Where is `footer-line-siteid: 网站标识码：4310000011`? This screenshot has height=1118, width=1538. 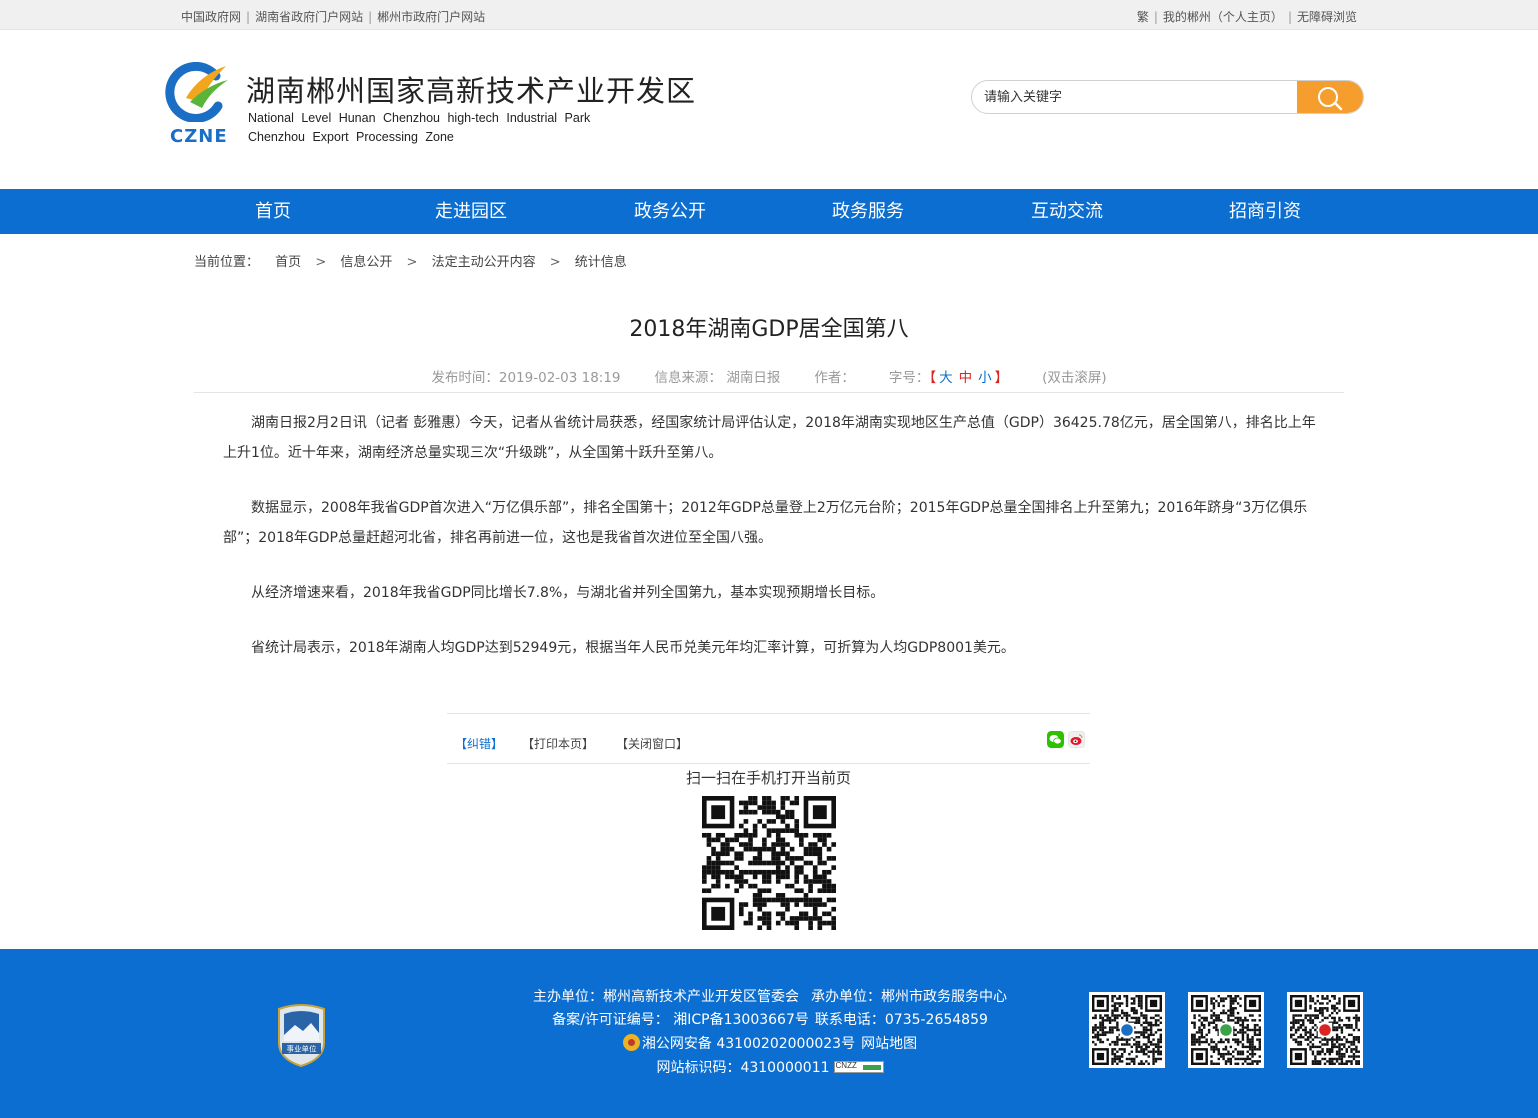
footer-line-siteid: 网站标识码：4310000011 is located at coordinates (770, 1067).